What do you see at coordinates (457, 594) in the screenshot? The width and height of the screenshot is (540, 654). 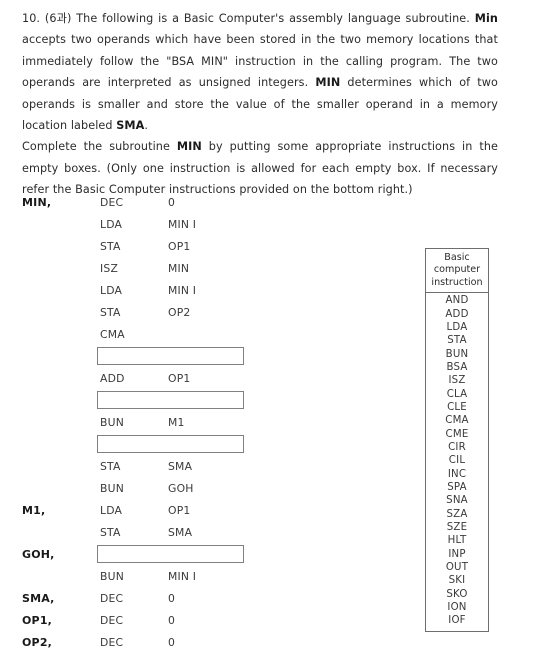 I see `instruction-item-sko: SKO` at bounding box center [457, 594].